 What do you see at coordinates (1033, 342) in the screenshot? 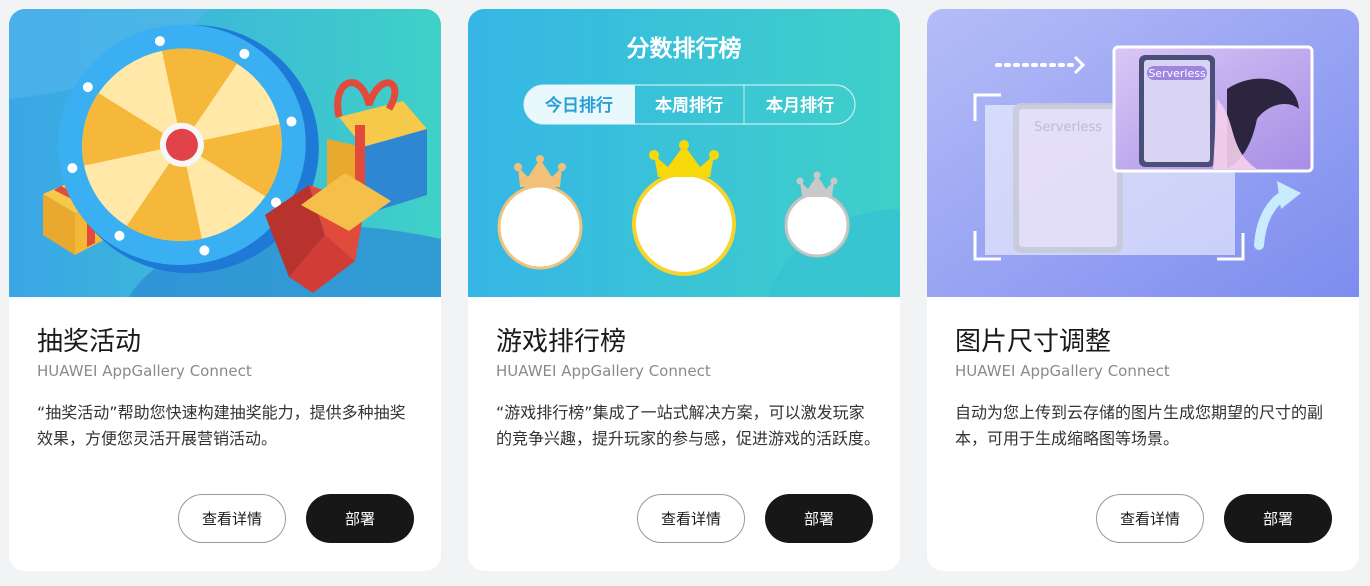
I see `card-title: 图片尺寸调整` at bounding box center [1033, 342].